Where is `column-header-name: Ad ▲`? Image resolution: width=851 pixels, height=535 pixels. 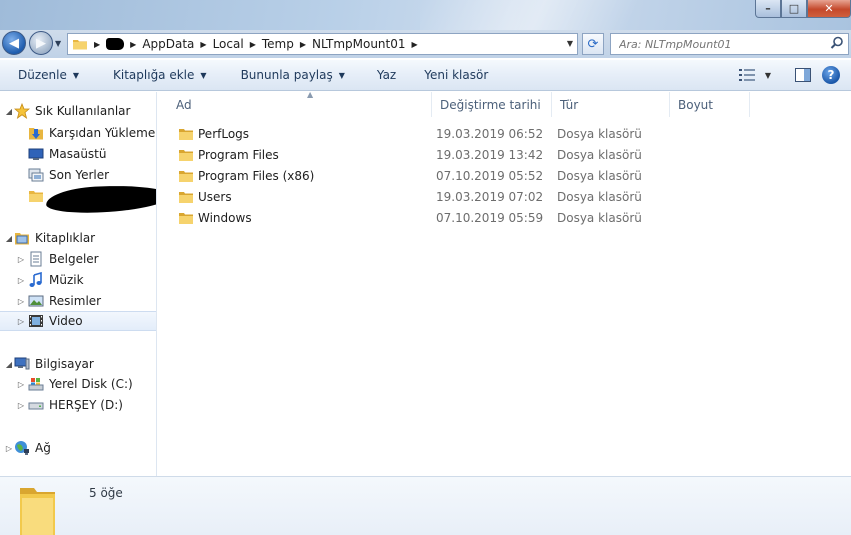 column-header-name: Ad ▲ is located at coordinates (300, 103).